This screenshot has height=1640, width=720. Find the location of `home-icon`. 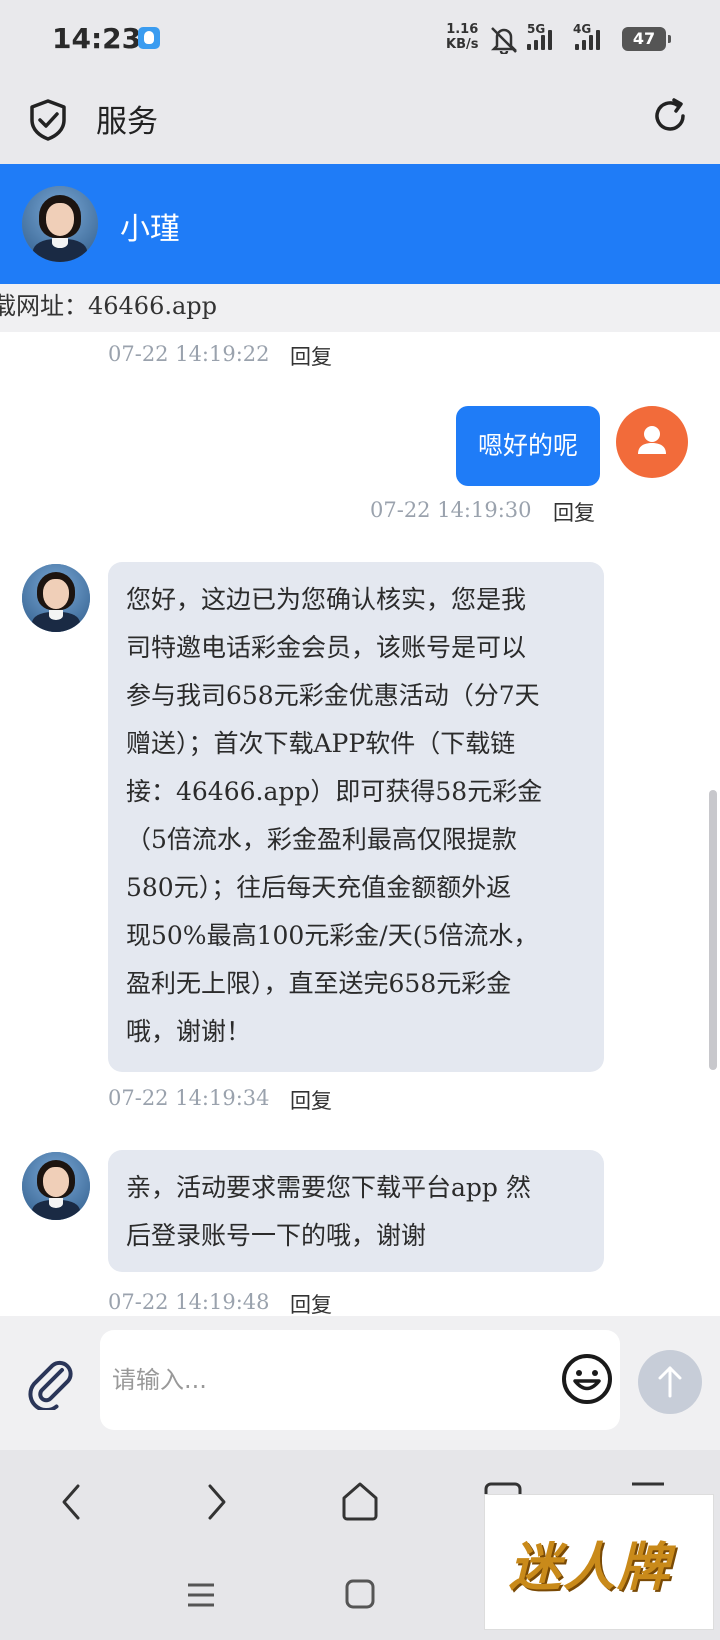

home-icon is located at coordinates (360, 1501).